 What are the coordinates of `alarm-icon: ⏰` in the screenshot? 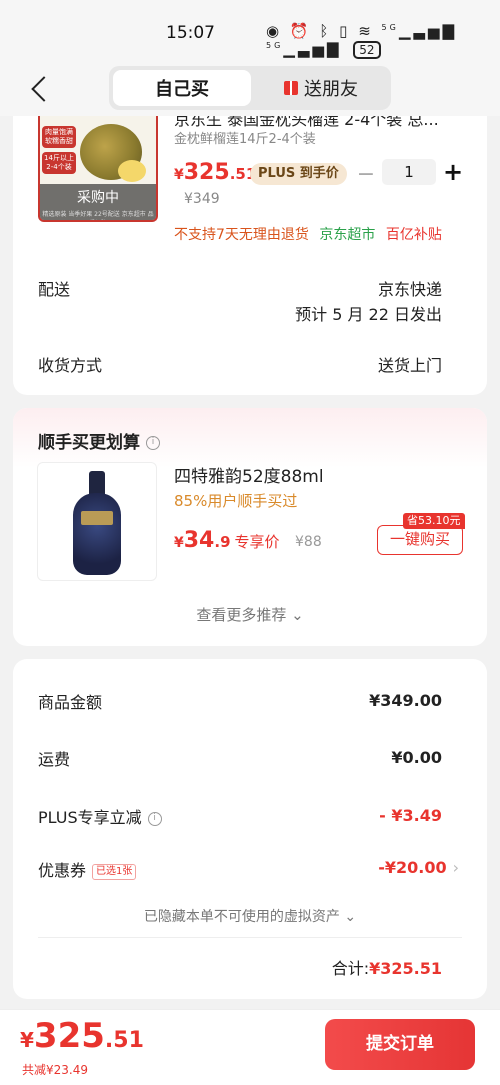 It's located at (300, 31).